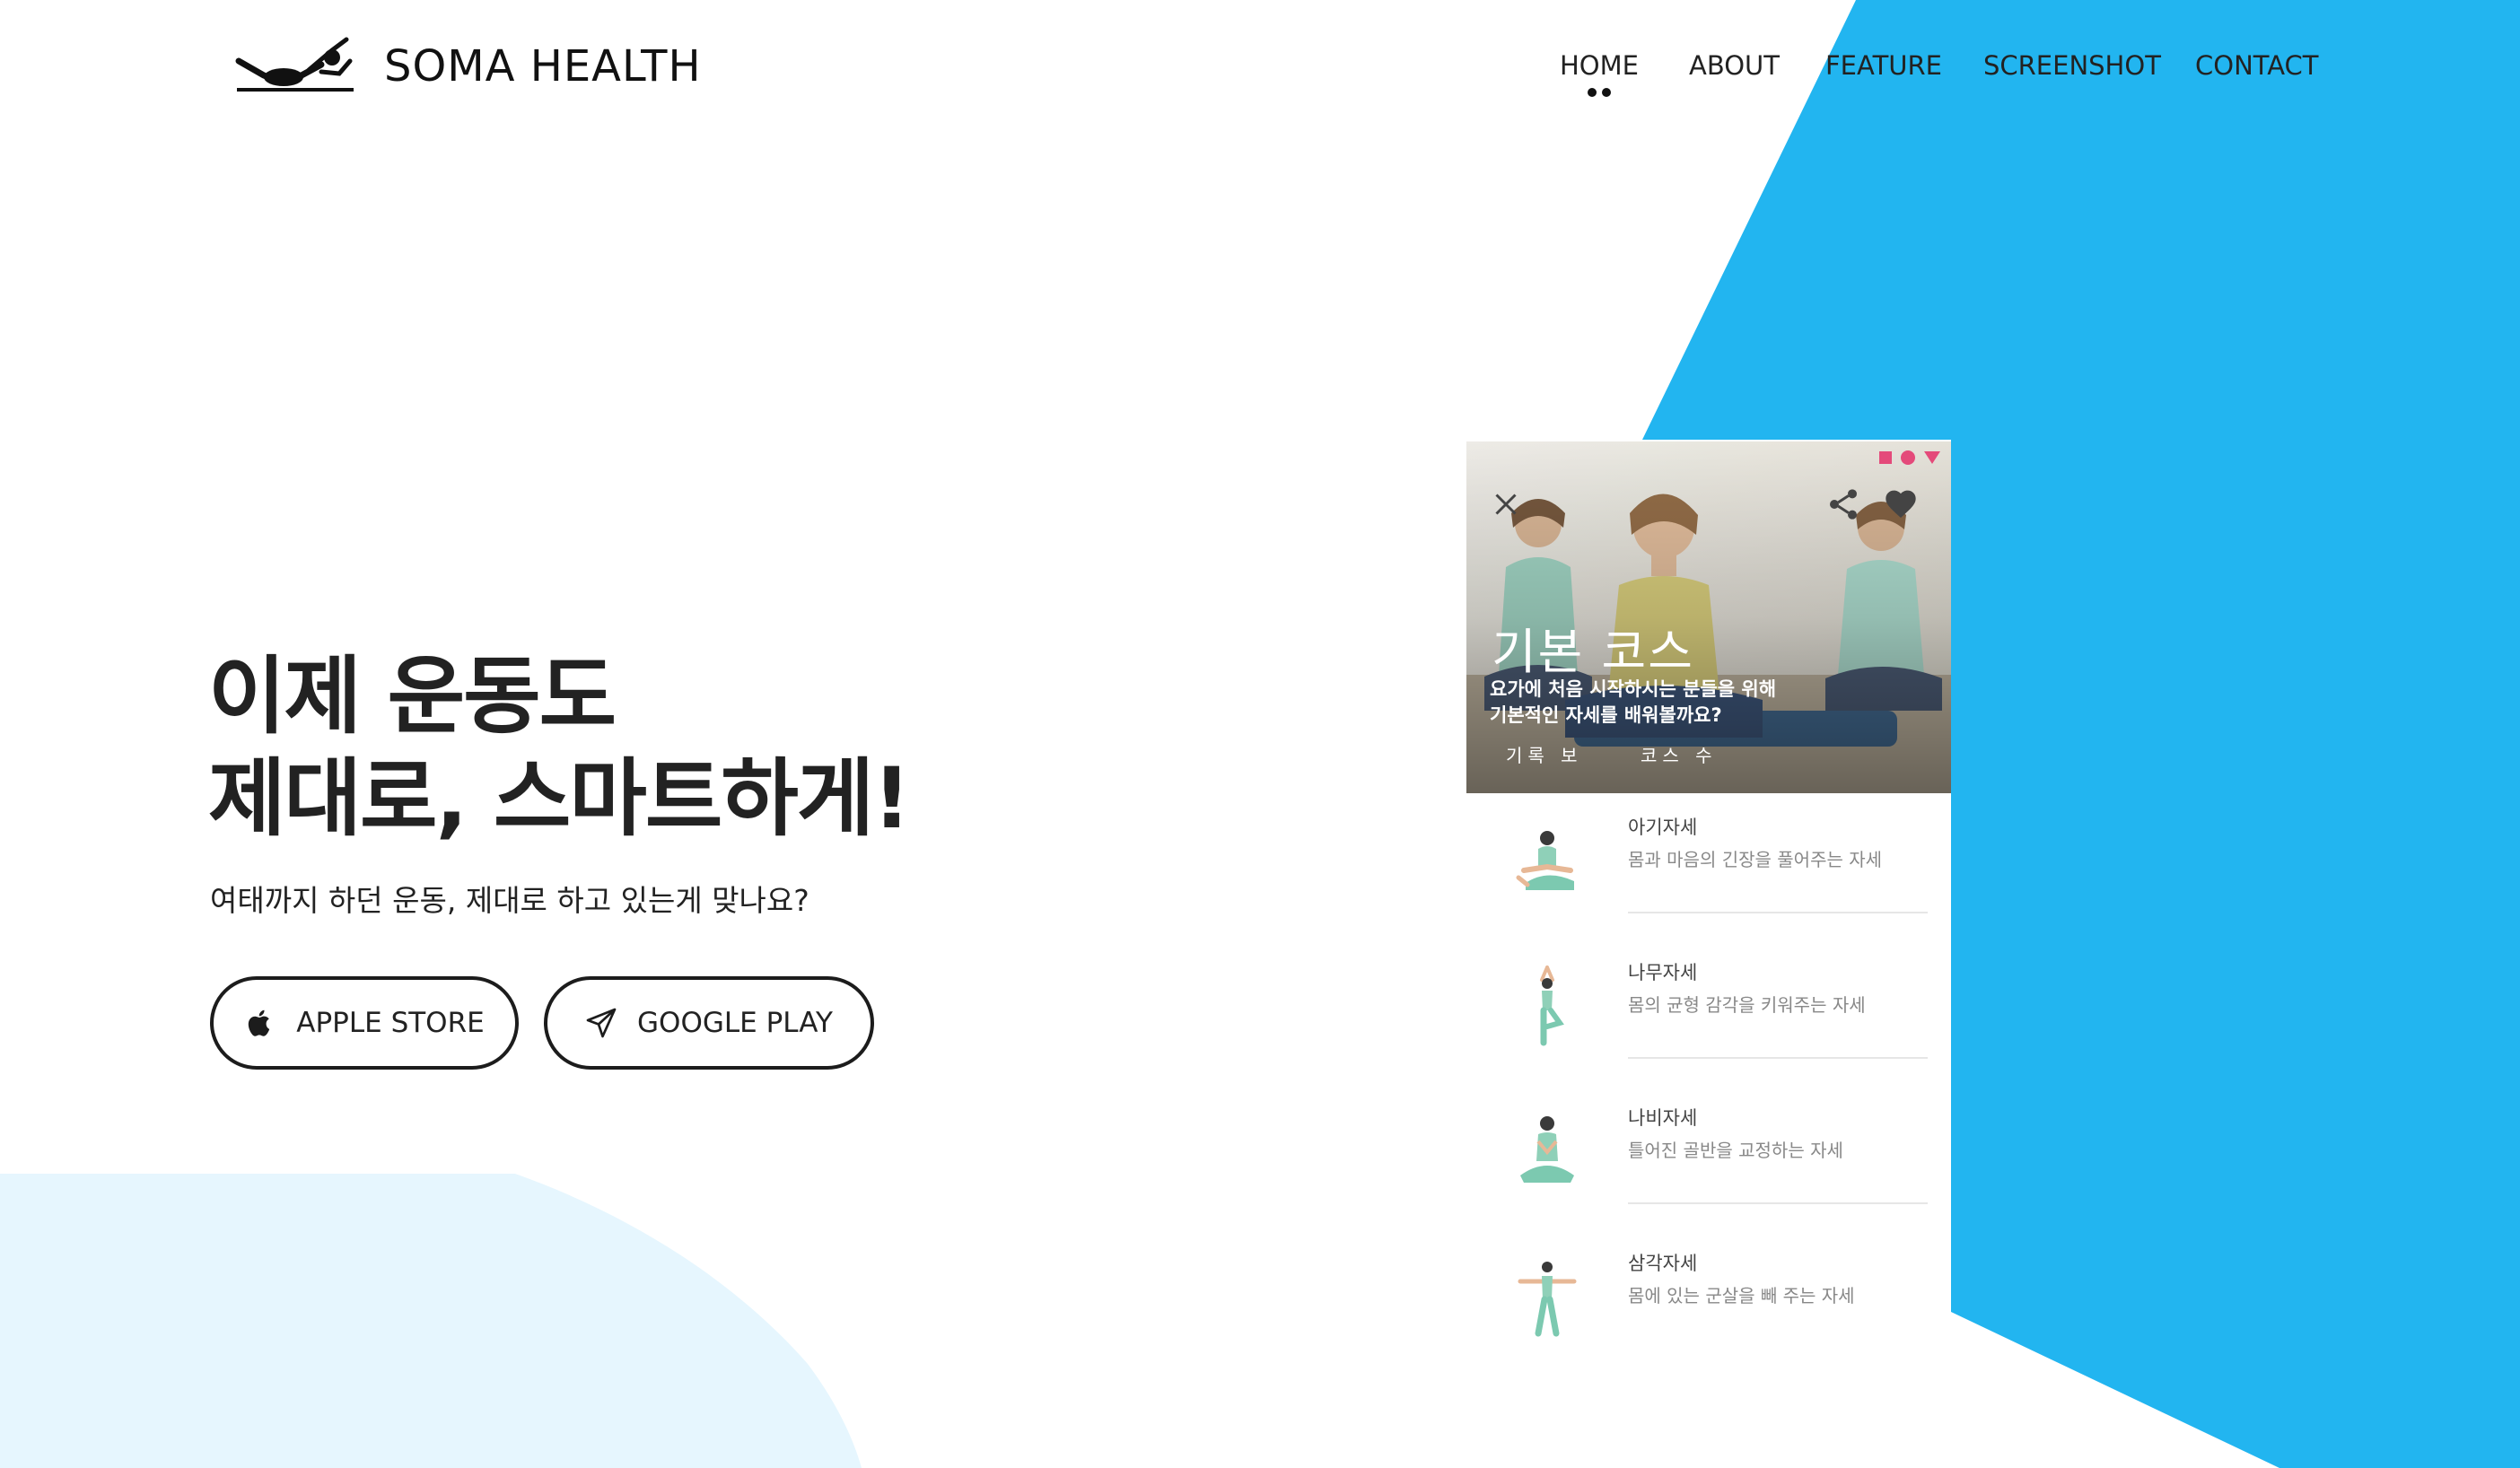 The image size is (2520, 1468). What do you see at coordinates (1843, 504) in the screenshot?
I see `share-icon` at bounding box center [1843, 504].